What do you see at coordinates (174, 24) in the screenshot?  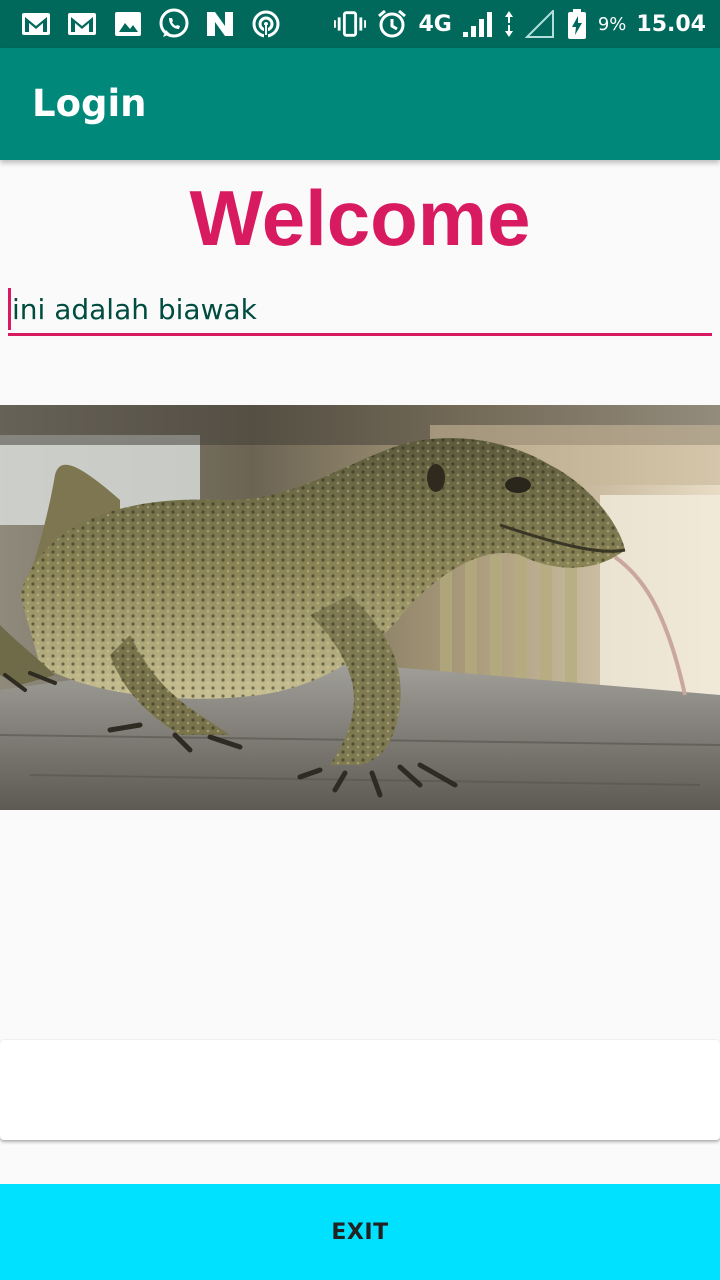 I see `whatsapp-icon` at bounding box center [174, 24].